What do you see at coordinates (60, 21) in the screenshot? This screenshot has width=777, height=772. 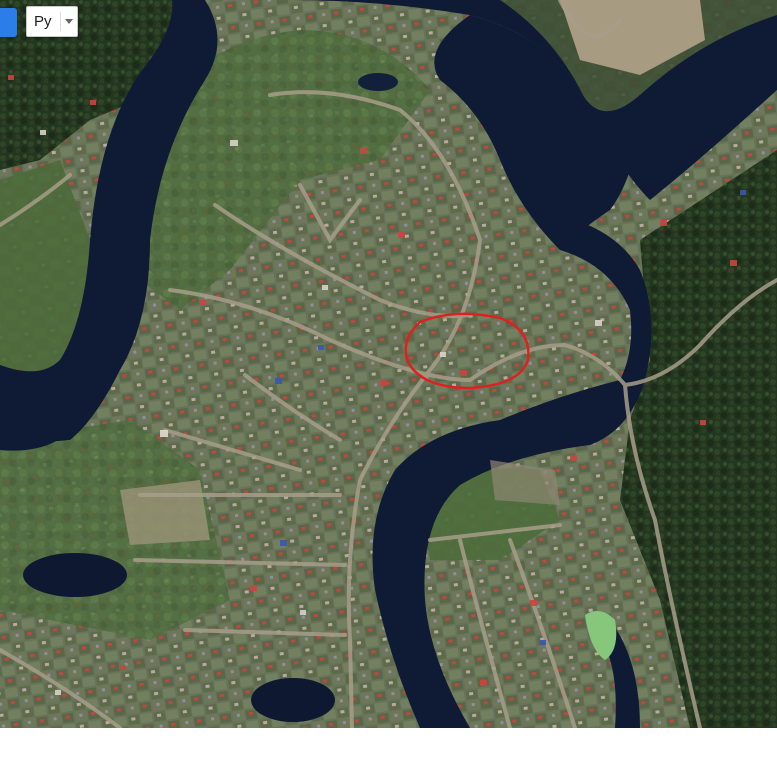 I see `selector-divider` at bounding box center [60, 21].